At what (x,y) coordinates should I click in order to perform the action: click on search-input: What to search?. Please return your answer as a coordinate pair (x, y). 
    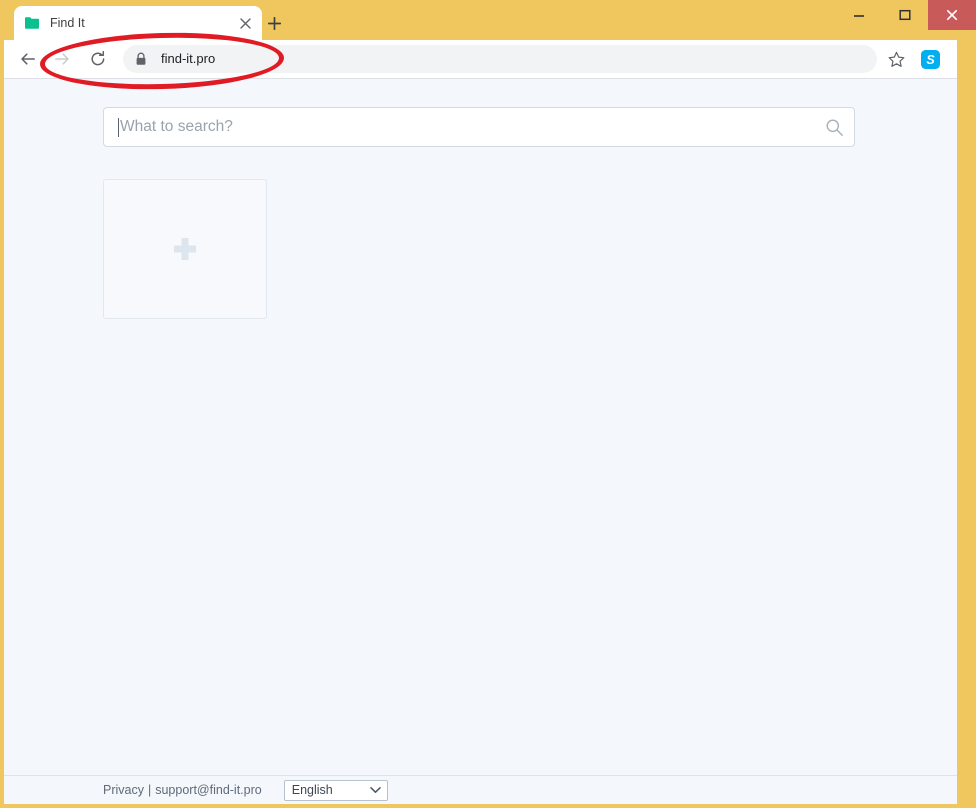
    Looking at the image, I should click on (479, 127).